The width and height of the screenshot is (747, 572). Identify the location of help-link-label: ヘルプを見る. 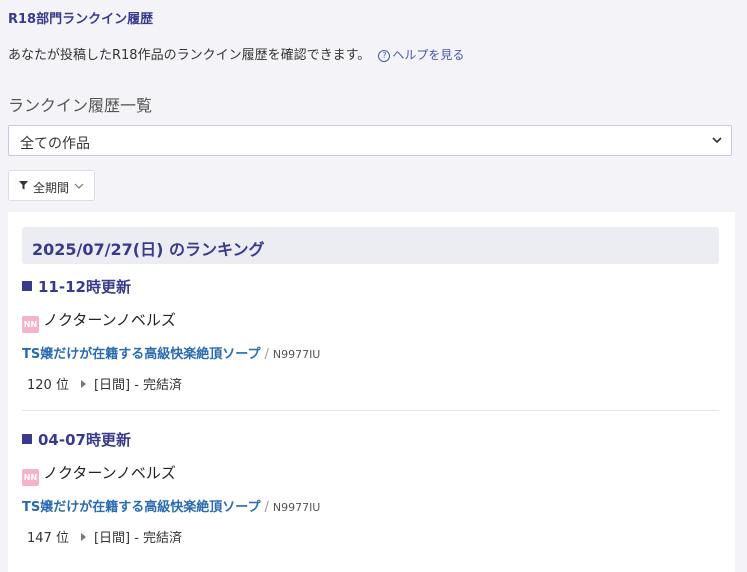
(428, 55).